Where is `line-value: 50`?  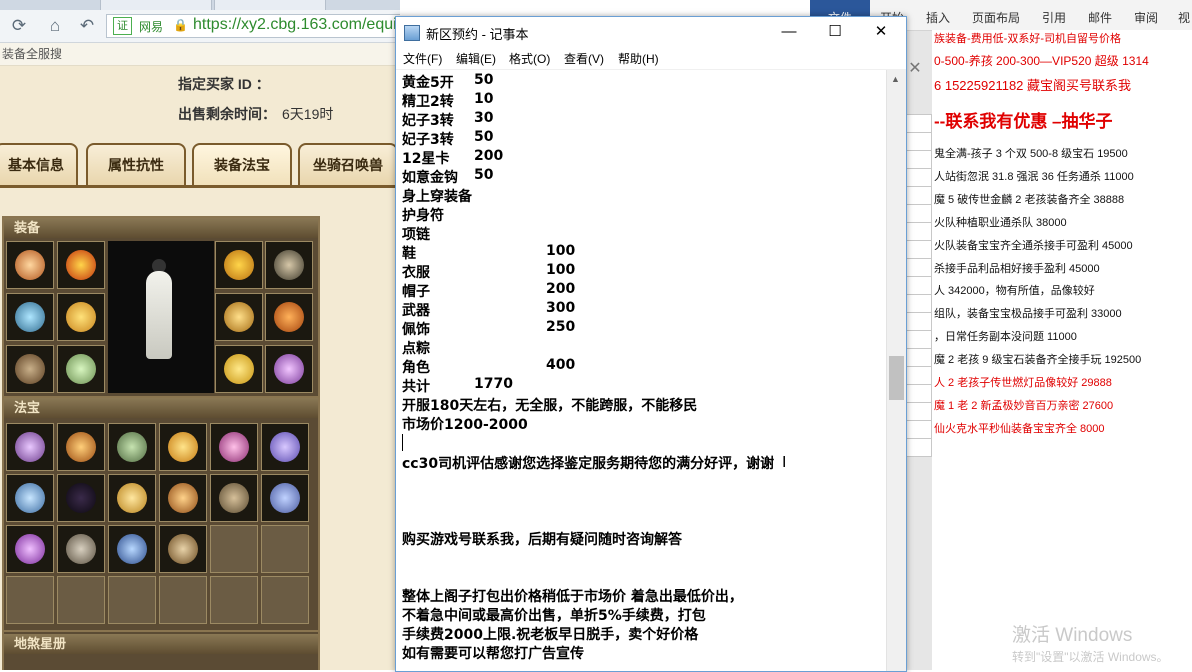 line-value: 50 is located at coordinates (484, 175).